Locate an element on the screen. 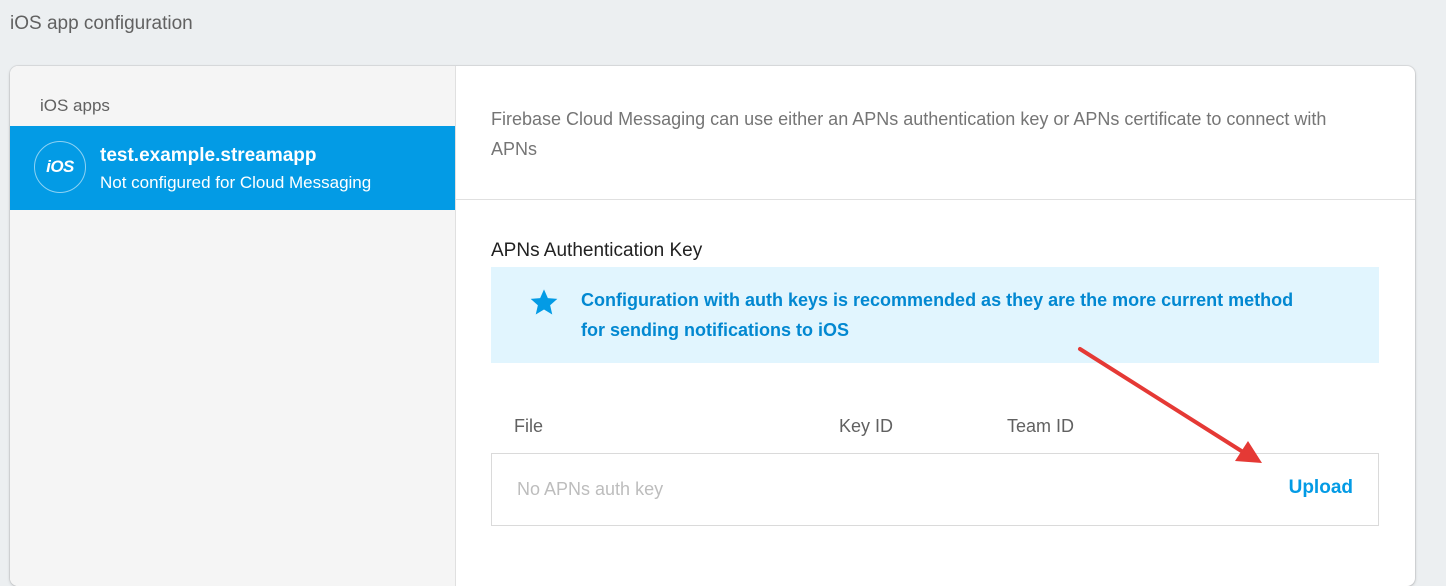 Image resolution: width=1446 pixels, height=586 pixels. auth-key-row: No APNs auth key Upload is located at coordinates (935, 489).